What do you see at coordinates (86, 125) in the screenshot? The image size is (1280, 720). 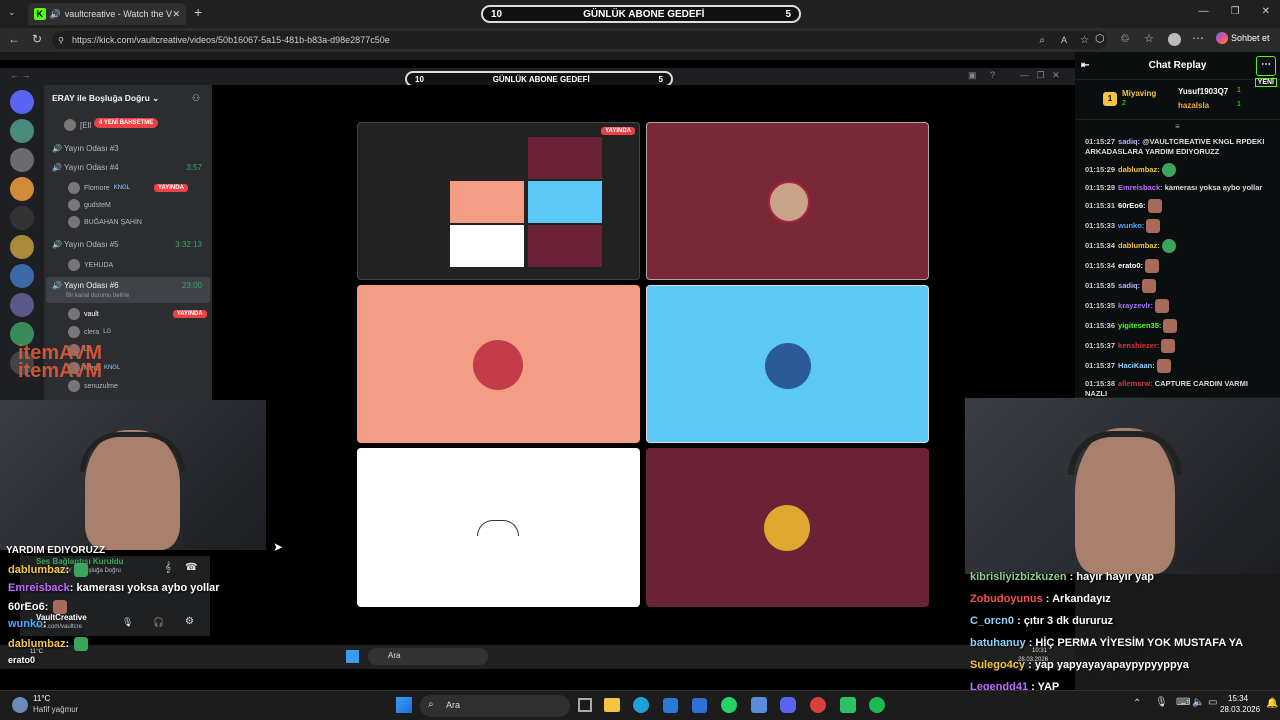 I see `truncated-user: [Ell` at bounding box center [86, 125].